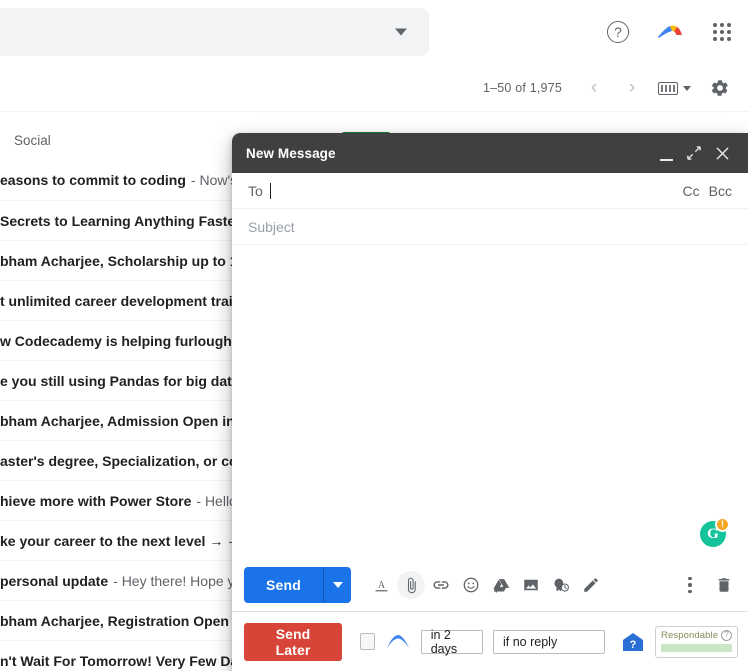  I want to click on more-options-icon, so click(690, 585).